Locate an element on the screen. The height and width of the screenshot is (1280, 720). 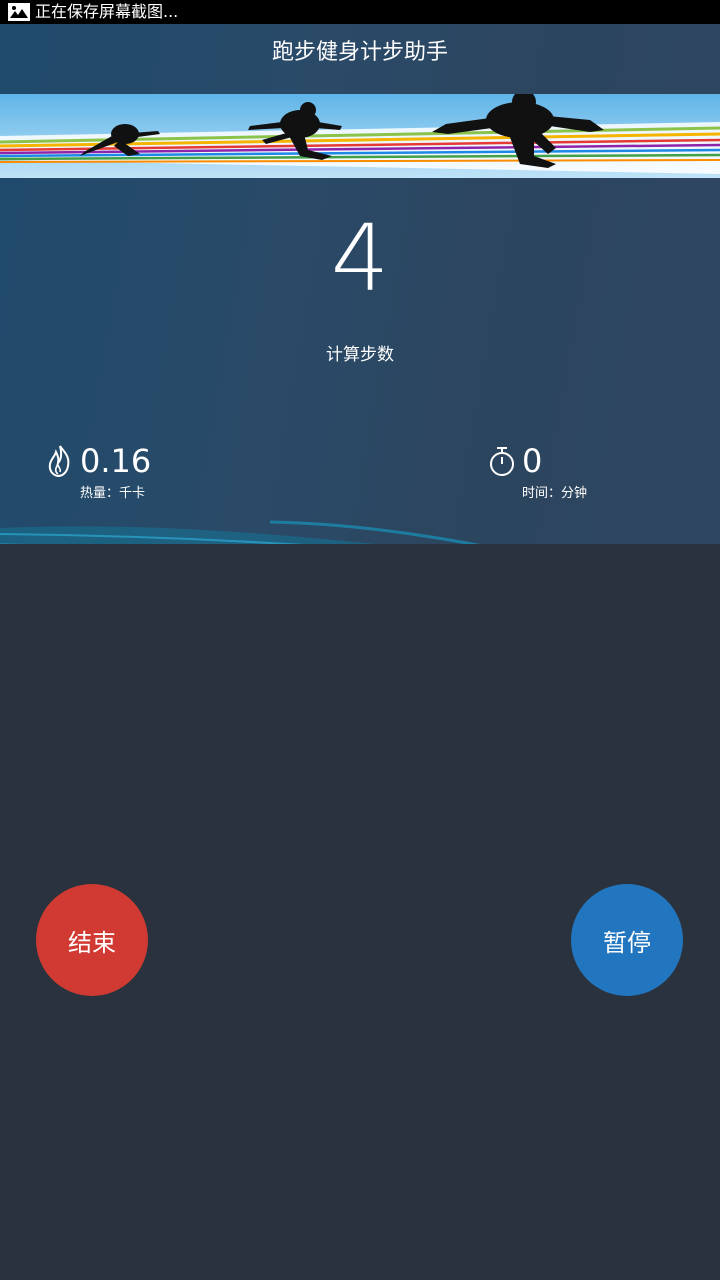
runners-banner is located at coordinates (360, 136).